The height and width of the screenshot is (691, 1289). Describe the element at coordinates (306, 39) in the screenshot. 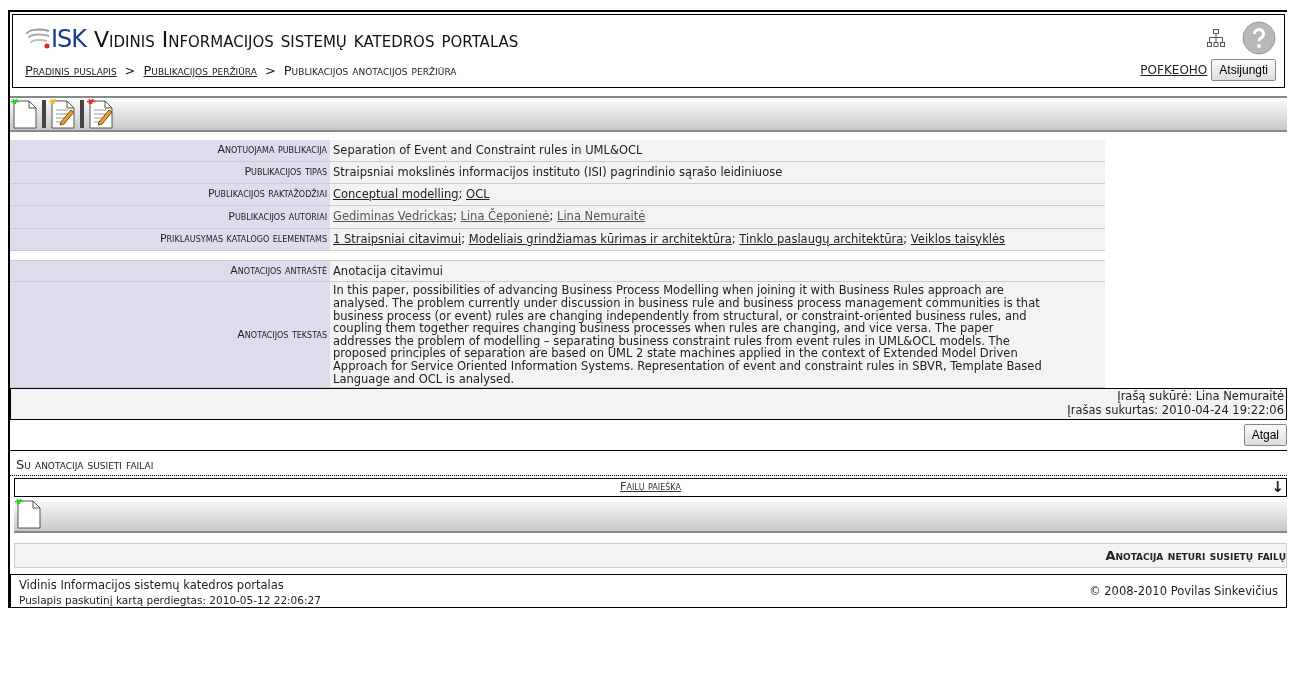

I see `site-title: Vidinis Informacijos sistemų katedros portalas` at that location.